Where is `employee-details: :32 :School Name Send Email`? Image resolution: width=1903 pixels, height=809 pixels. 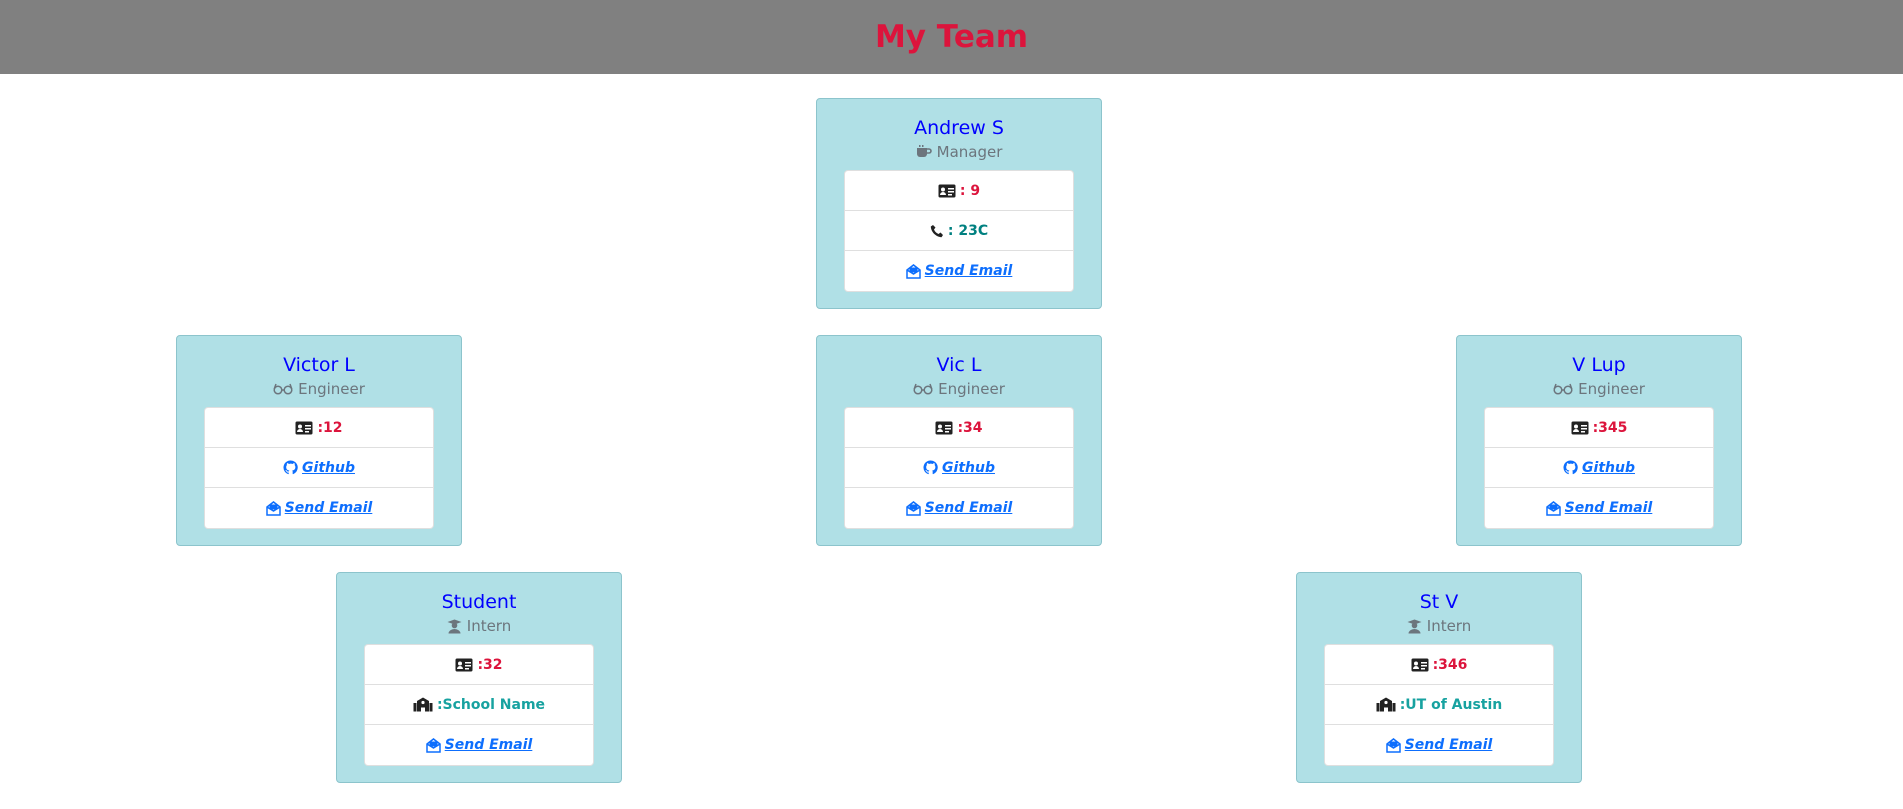
employee-details: :32 :School Name Send Email is located at coordinates (479, 705).